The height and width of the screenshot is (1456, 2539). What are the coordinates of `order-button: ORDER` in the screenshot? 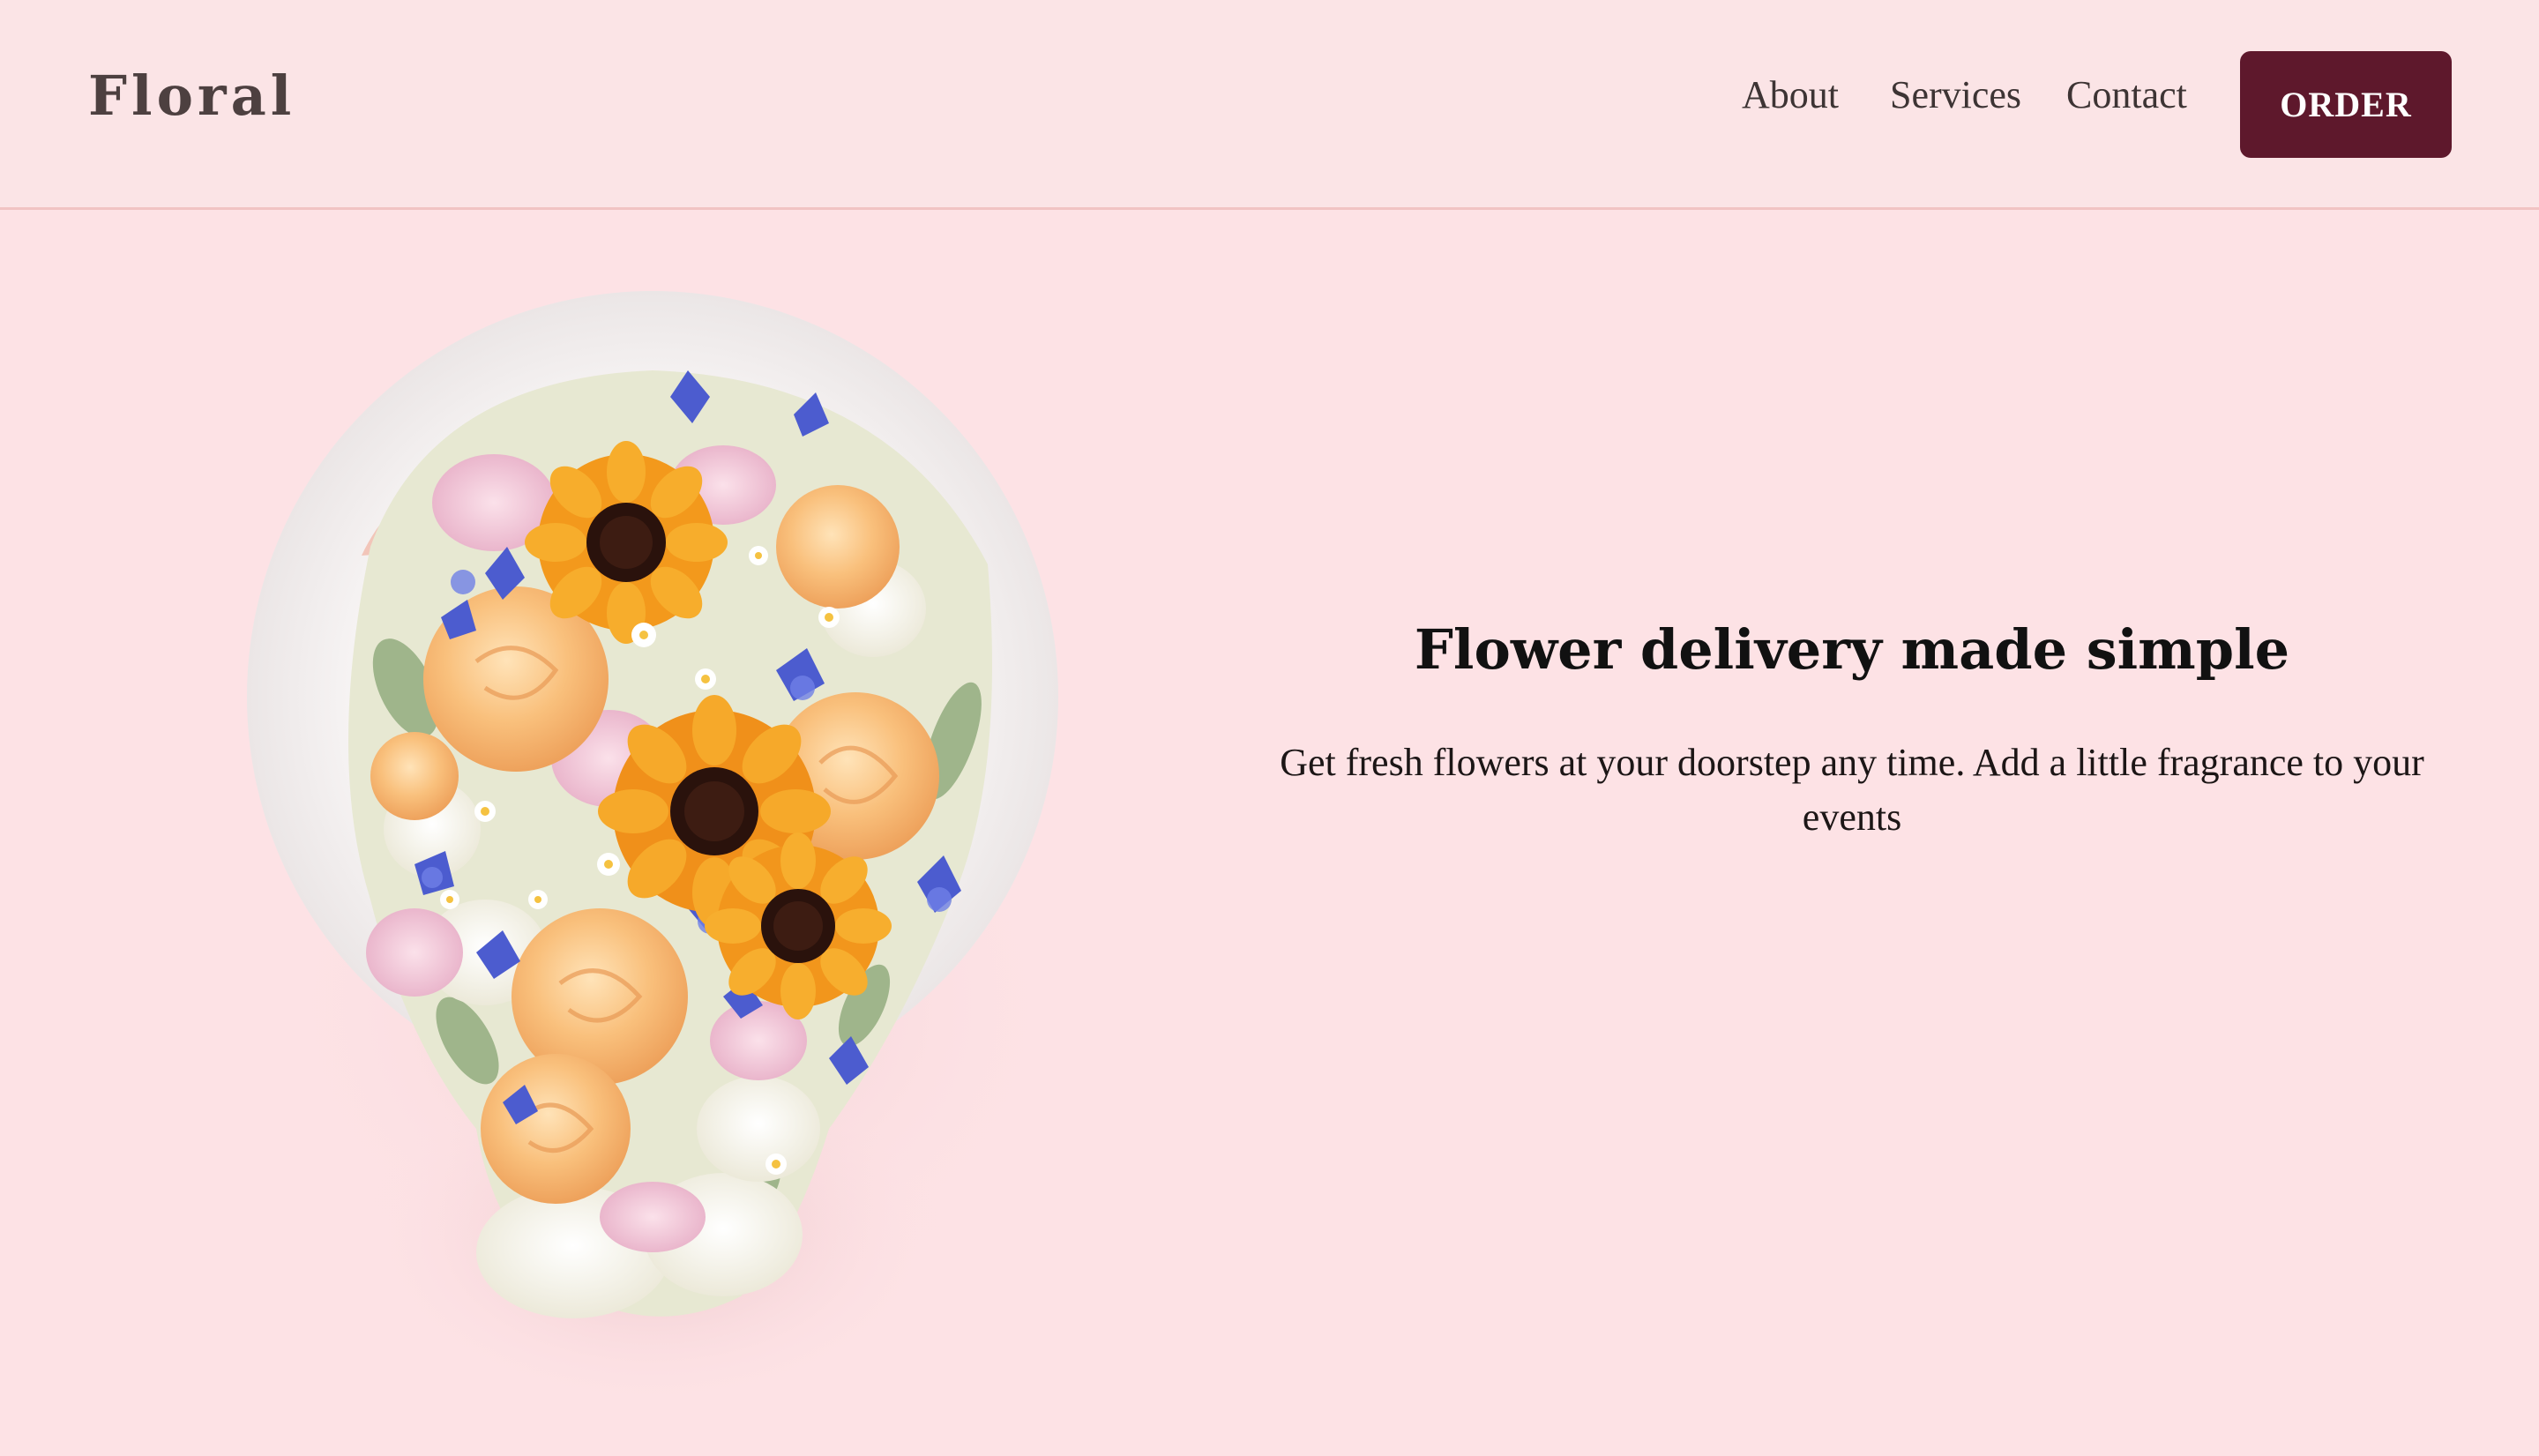 It's located at (2346, 104).